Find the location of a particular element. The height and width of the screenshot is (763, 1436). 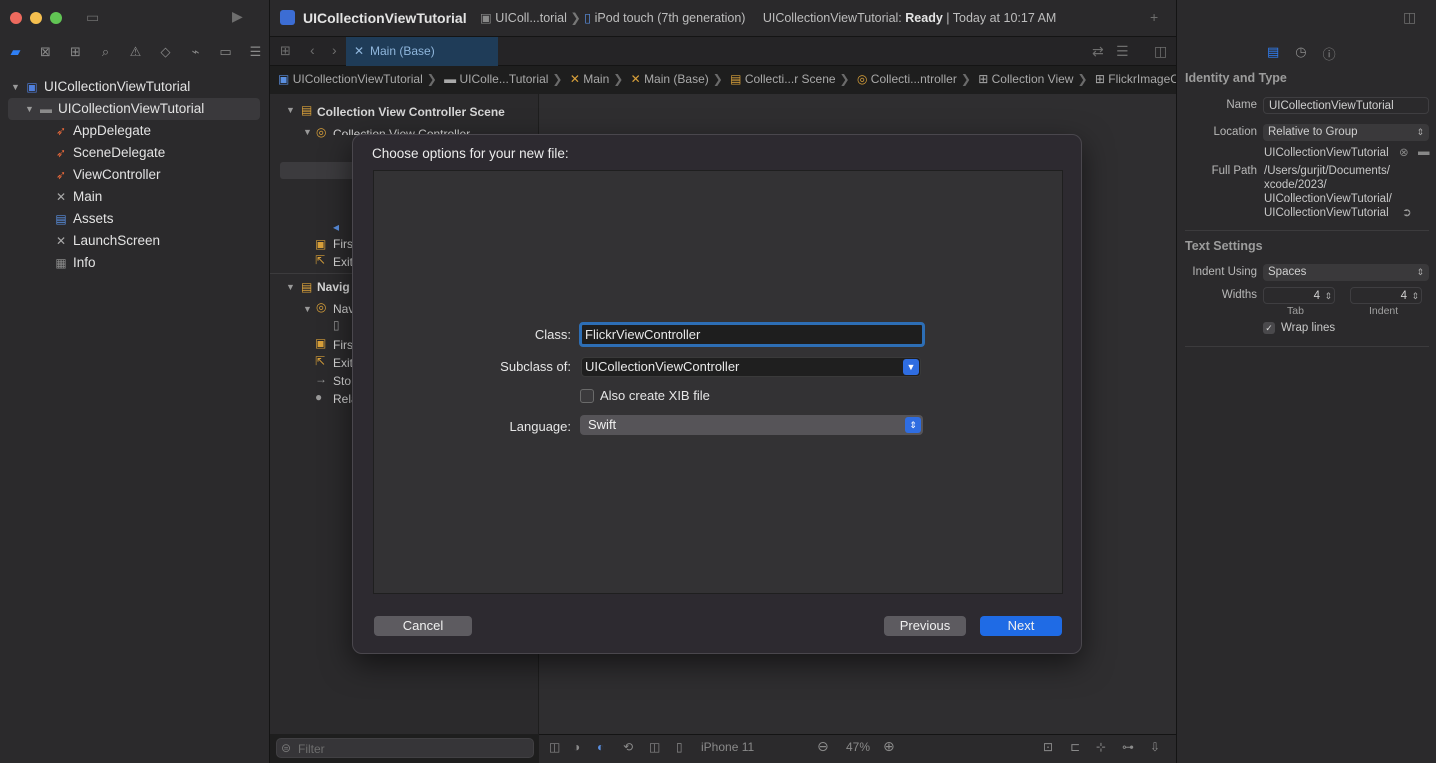

wrap-lines-checkbox: ✓ is located at coordinates (1269, 328).